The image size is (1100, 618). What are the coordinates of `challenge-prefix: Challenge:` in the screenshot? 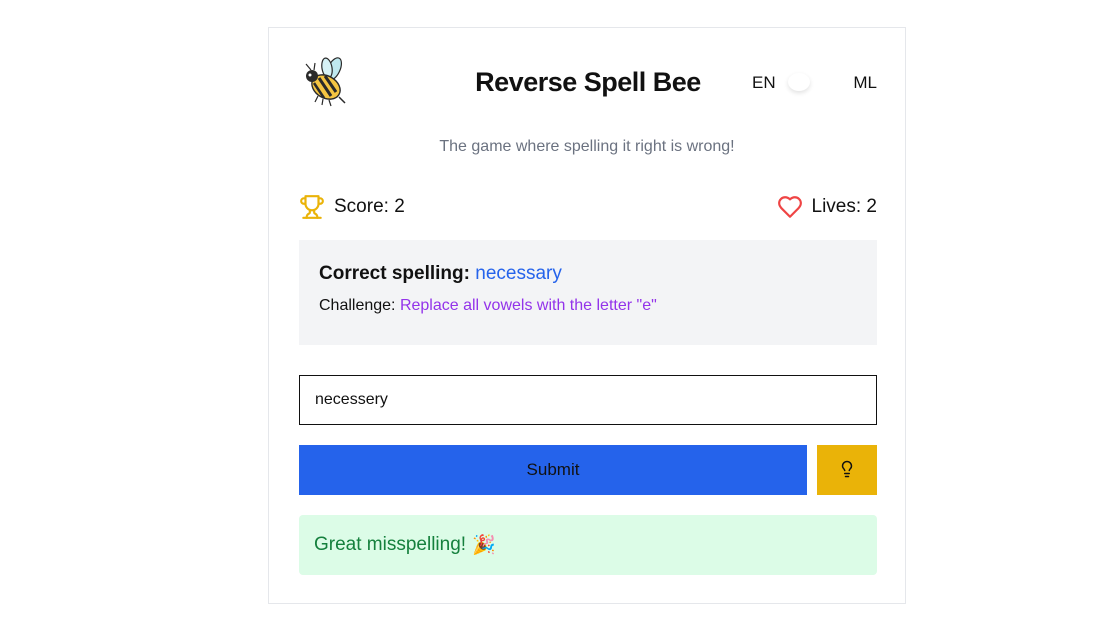 It's located at (357, 305).